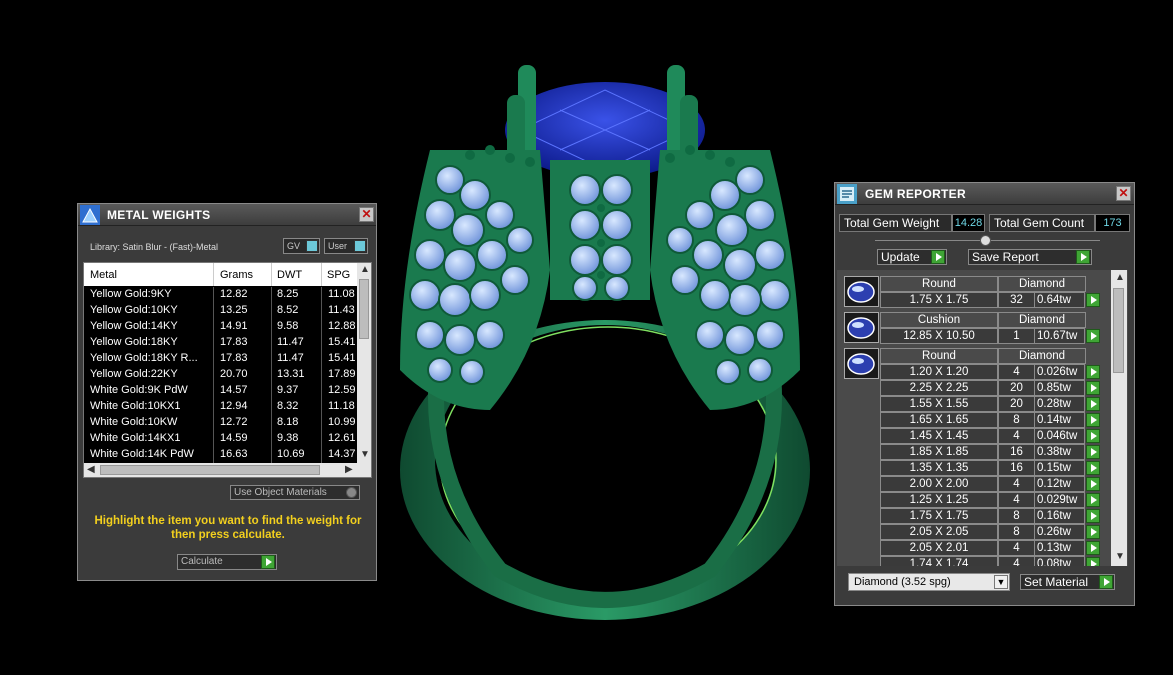  I want to click on table-row: Yellow Gold:18KY R... 17.83 11.47 15.41, so click(221, 359).